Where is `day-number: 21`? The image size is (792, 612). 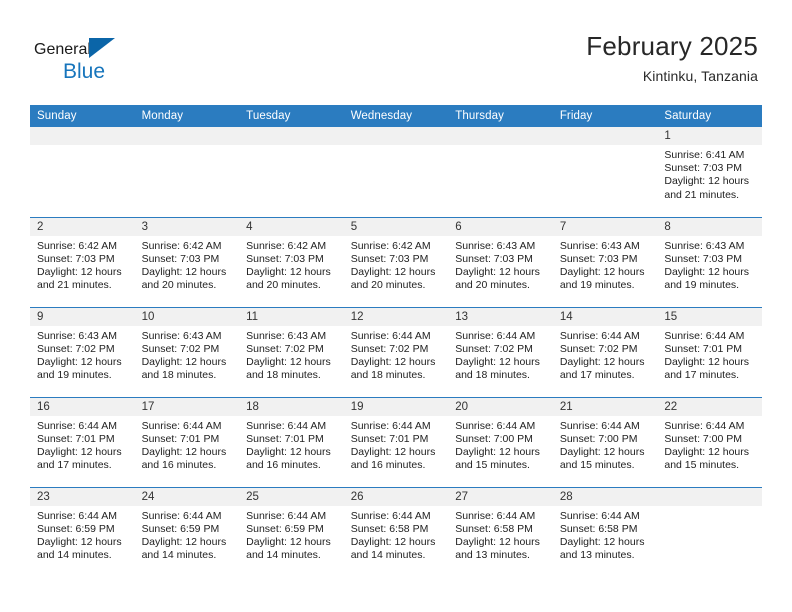
day-number: 21 is located at coordinates (605, 406).